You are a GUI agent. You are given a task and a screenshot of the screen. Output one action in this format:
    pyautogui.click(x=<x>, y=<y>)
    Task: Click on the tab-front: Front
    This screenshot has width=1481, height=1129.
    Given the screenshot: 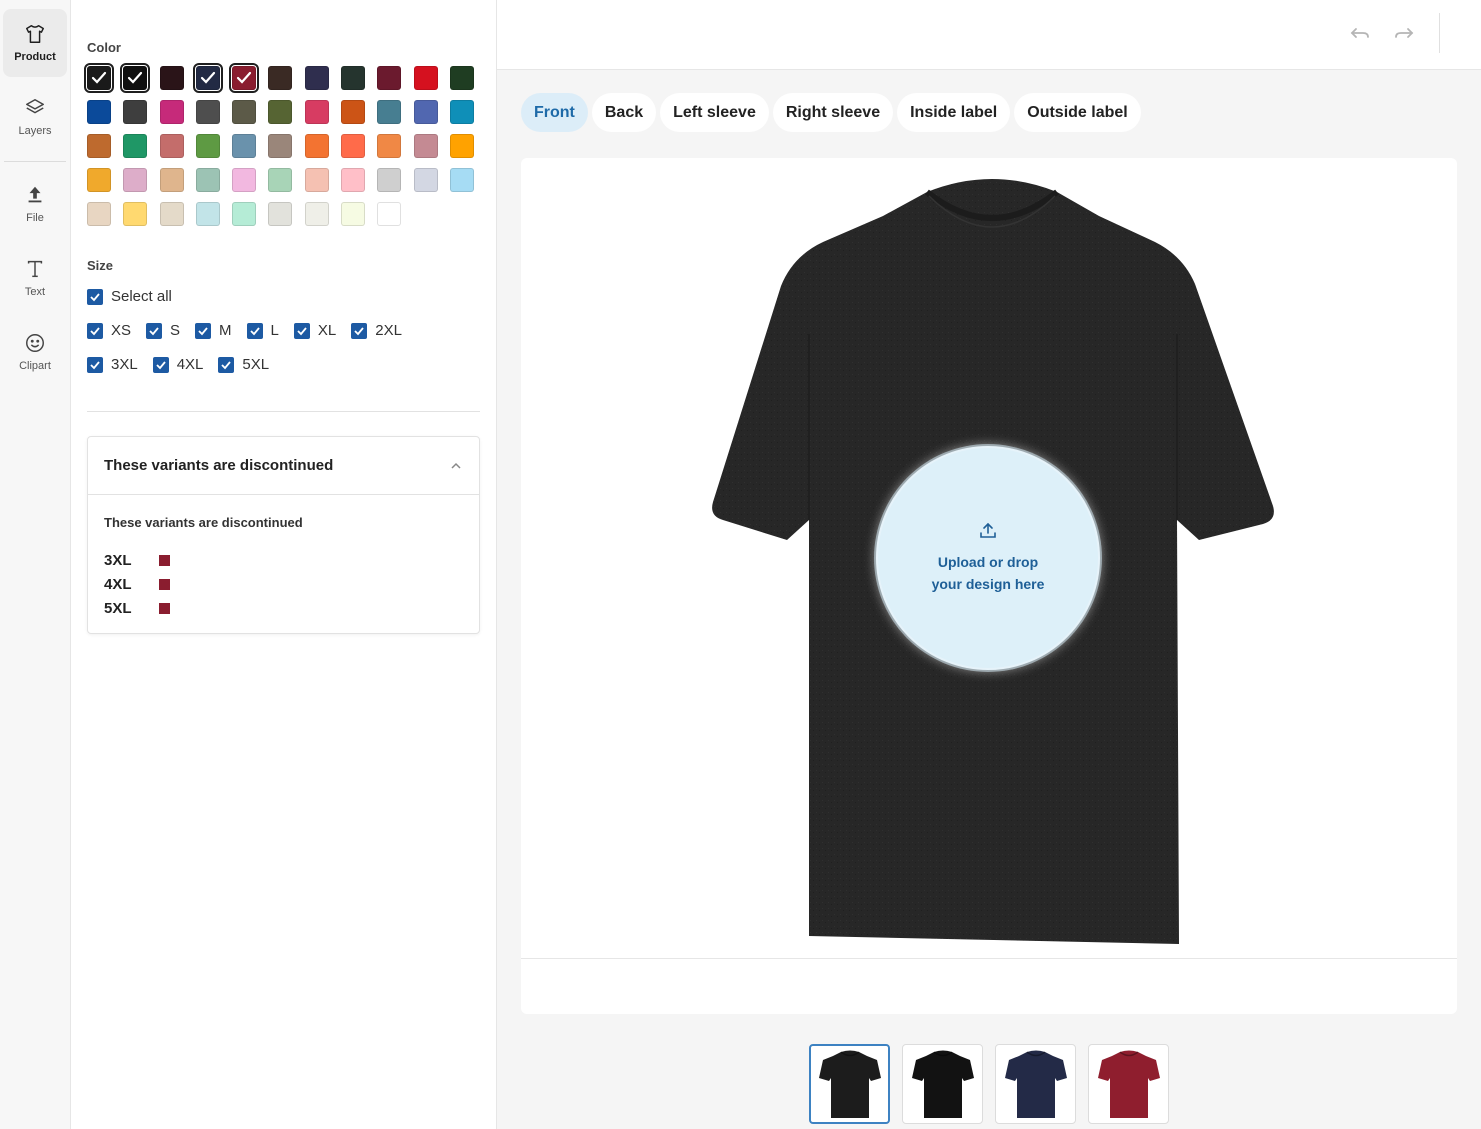 What is the action you would take?
    pyautogui.click(x=554, y=112)
    